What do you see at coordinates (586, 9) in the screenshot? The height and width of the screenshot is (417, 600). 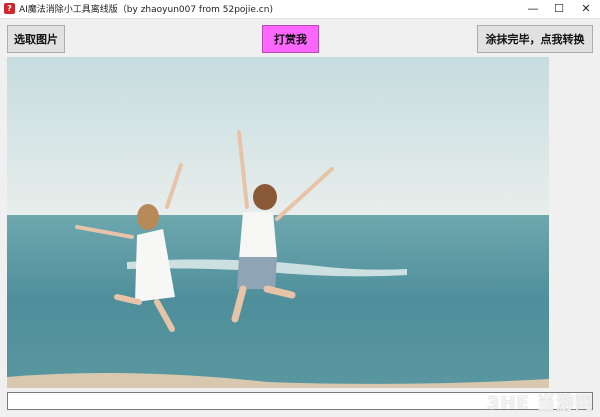 I see `close-button: ✕` at bounding box center [586, 9].